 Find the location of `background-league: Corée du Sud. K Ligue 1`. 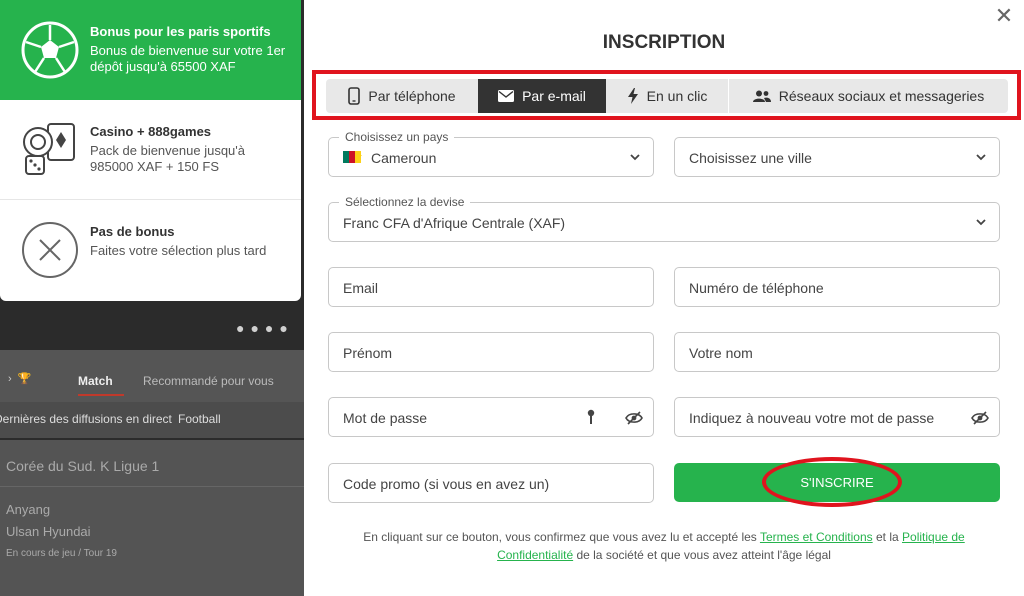

background-league: Corée du Sud. K Ligue 1 is located at coordinates (83, 466).